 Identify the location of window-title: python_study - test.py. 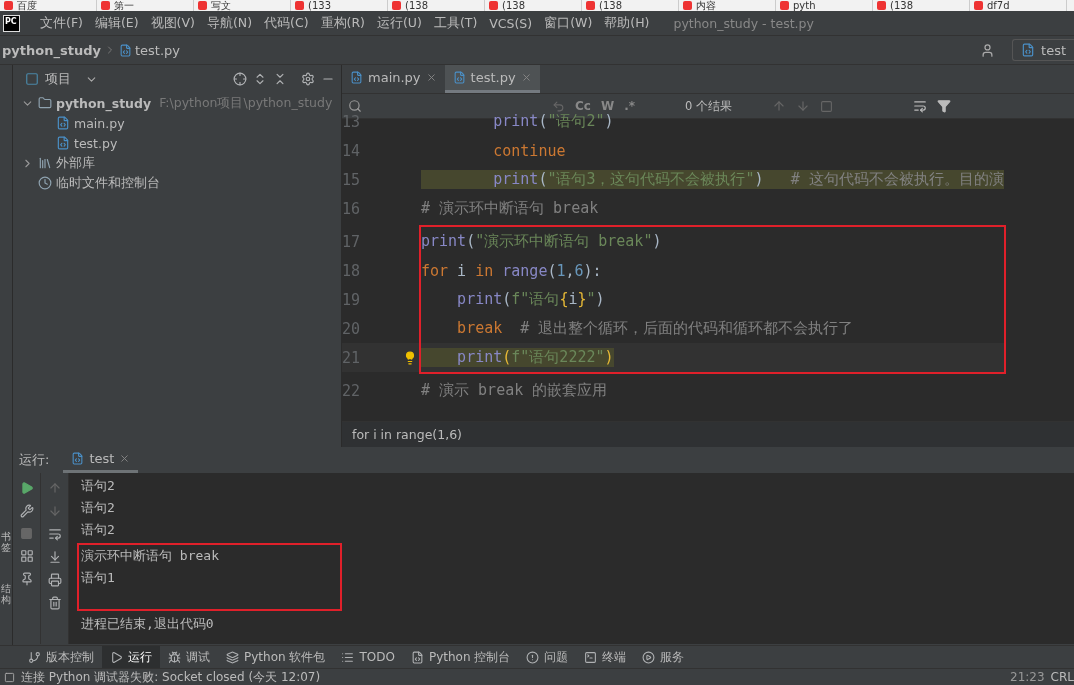
(743, 23).